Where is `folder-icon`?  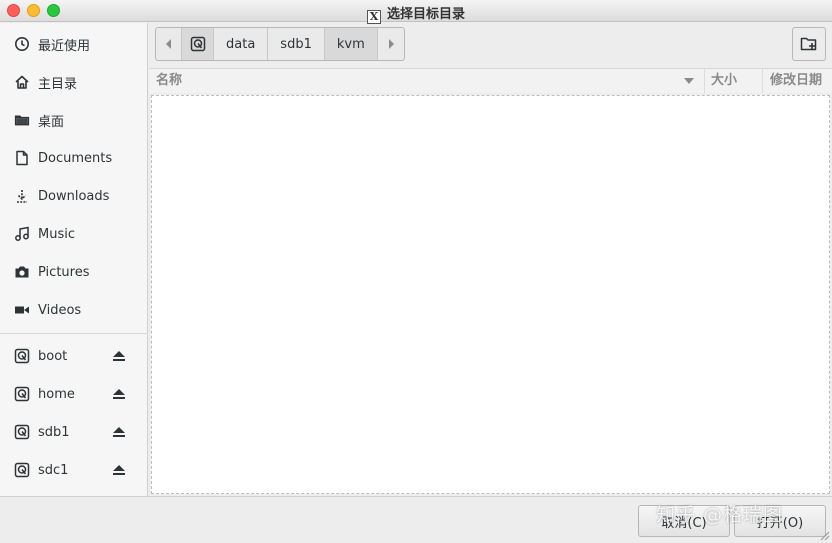
folder-icon is located at coordinates (22, 120).